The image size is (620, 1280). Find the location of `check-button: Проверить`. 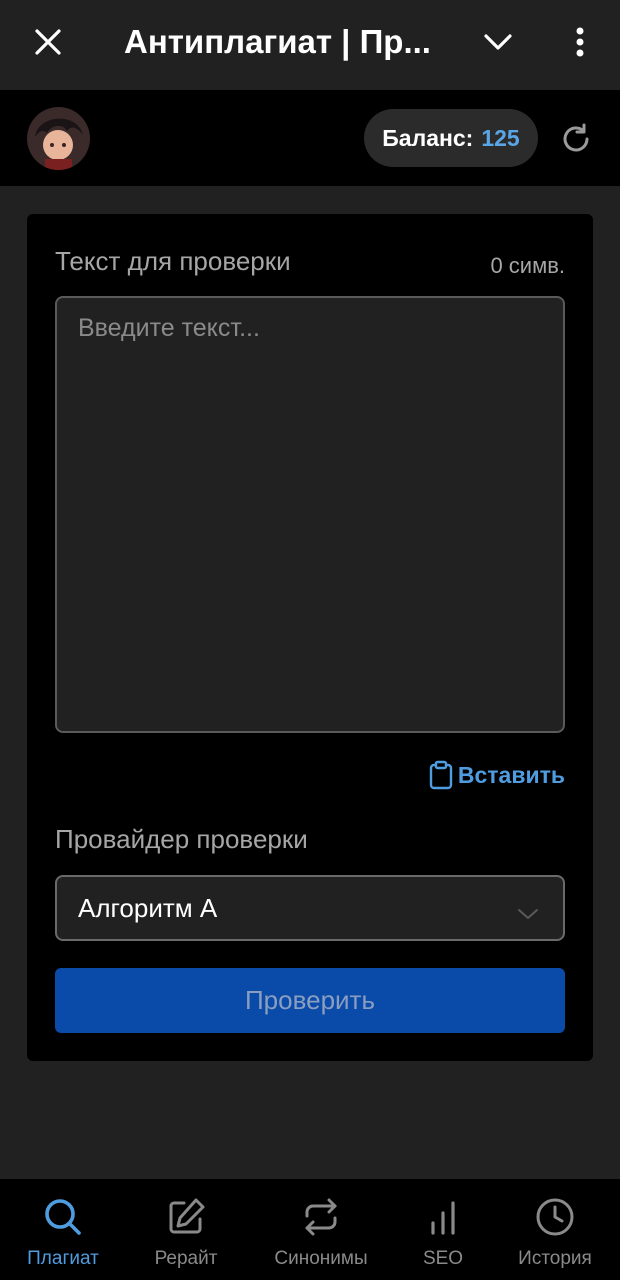

check-button: Проверить is located at coordinates (310, 1000).